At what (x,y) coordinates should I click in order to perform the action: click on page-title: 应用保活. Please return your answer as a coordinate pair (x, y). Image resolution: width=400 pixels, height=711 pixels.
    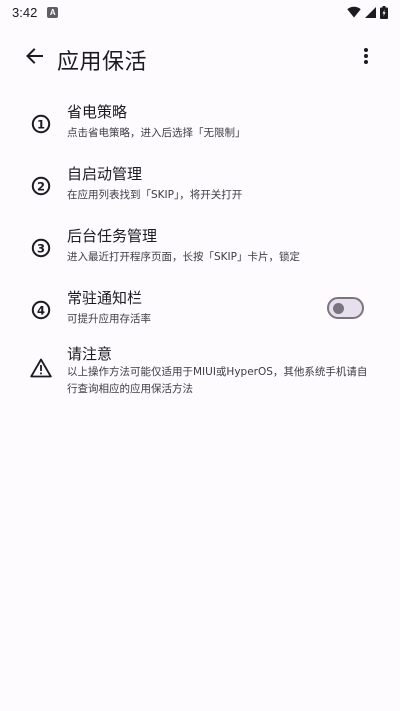
    Looking at the image, I should click on (102, 62).